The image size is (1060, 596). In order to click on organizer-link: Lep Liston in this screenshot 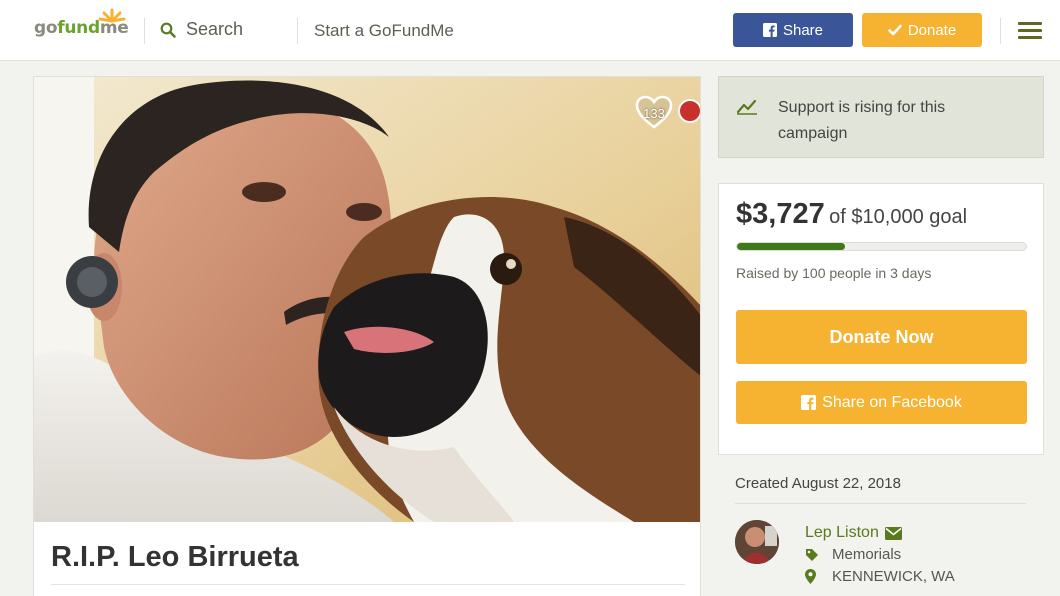, I will do `click(853, 533)`.